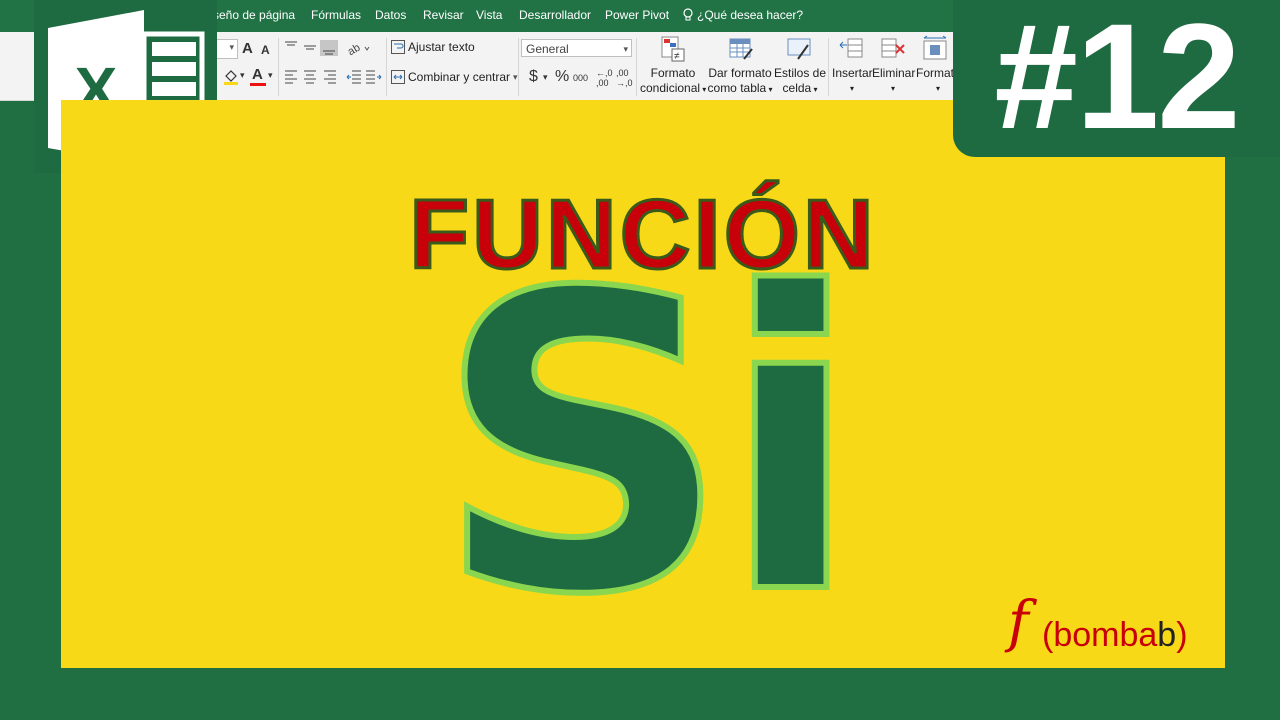  Describe the element at coordinates (624, 78) in the screenshot. I see `decrease-decimal-button: ,00 →,0` at that location.